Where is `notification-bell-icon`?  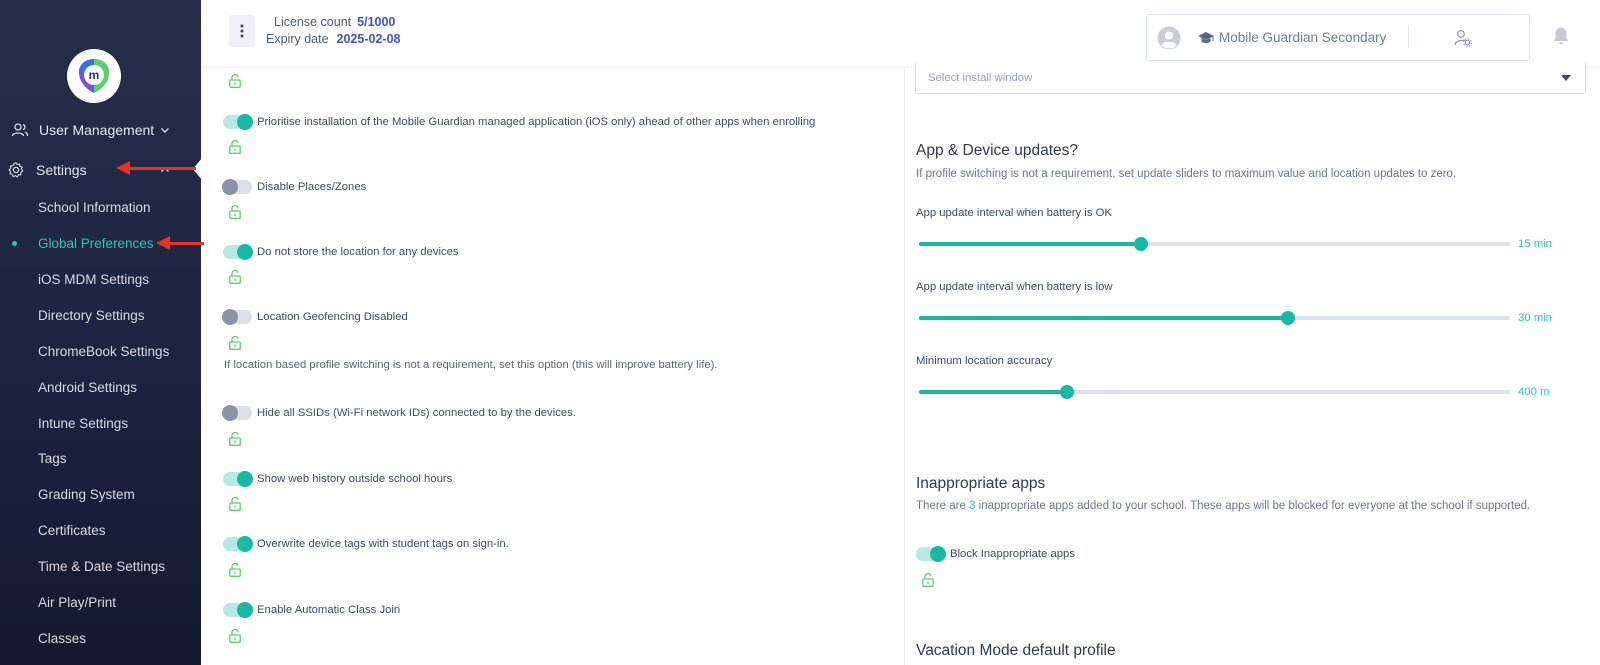 notification-bell-icon is located at coordinates (1561, 36).